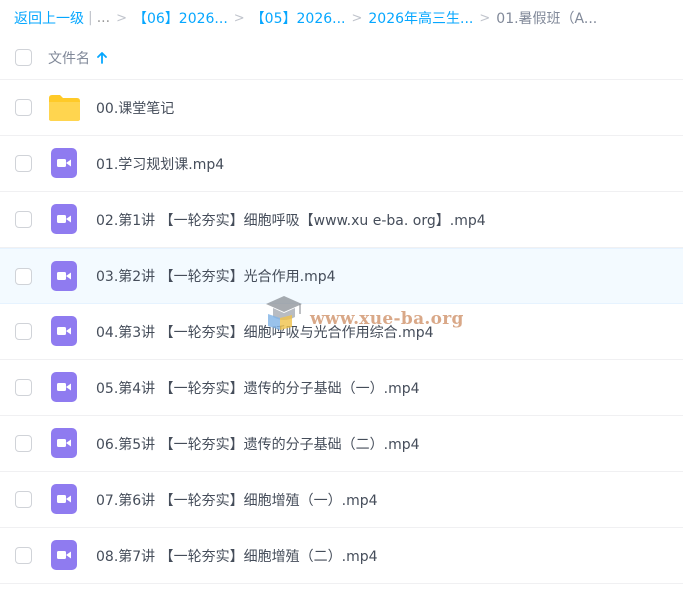  What do you see at coordinates (237, 500) in the screenshot?
I see `file-name: 07.第6讲 【一轮夯实】细胞增殖（一）.mp4` at bounding box center [237, 500].